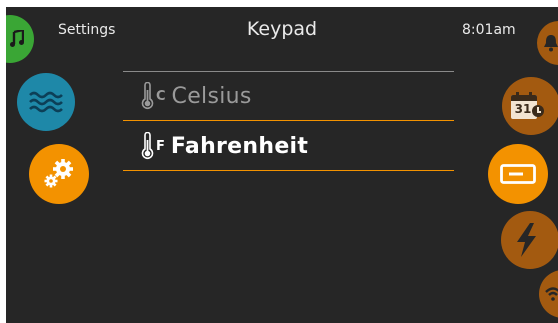 Image resolution: width=558 pixels, height=323 pixels. What do you see at coordinates (153, 96) in the screenshot?
I see `thermometer-celsius-icon: C` at bounding box center [153, 96].